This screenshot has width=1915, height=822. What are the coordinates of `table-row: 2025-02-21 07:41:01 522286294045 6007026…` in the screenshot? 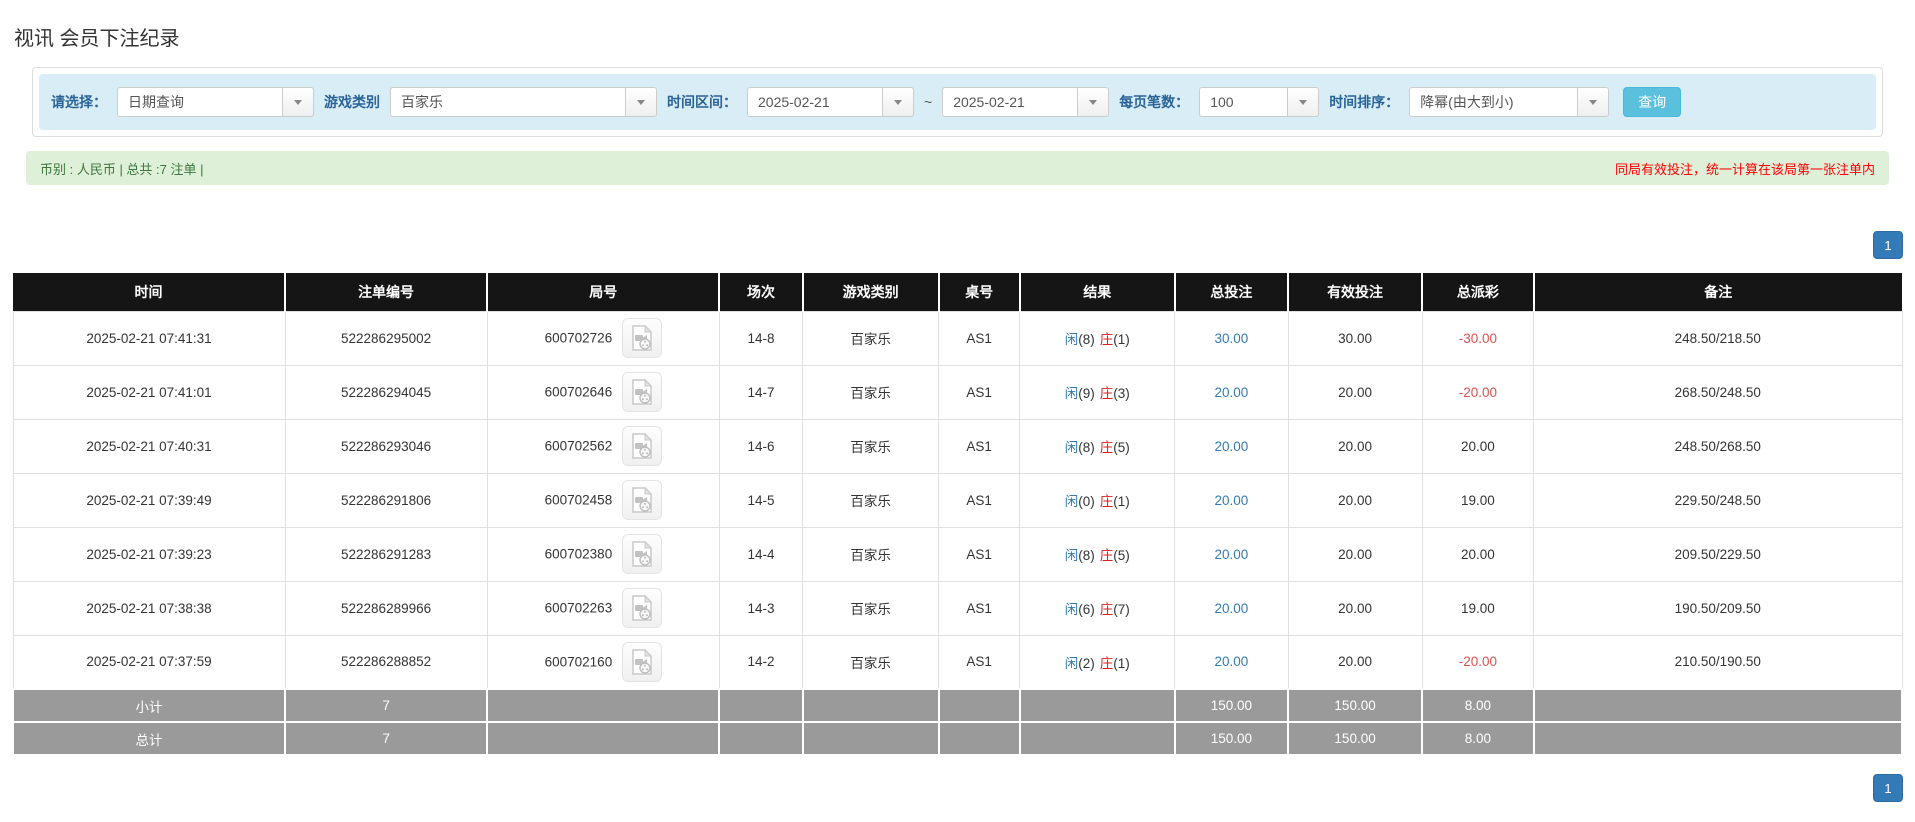 It's located at (957, 392).